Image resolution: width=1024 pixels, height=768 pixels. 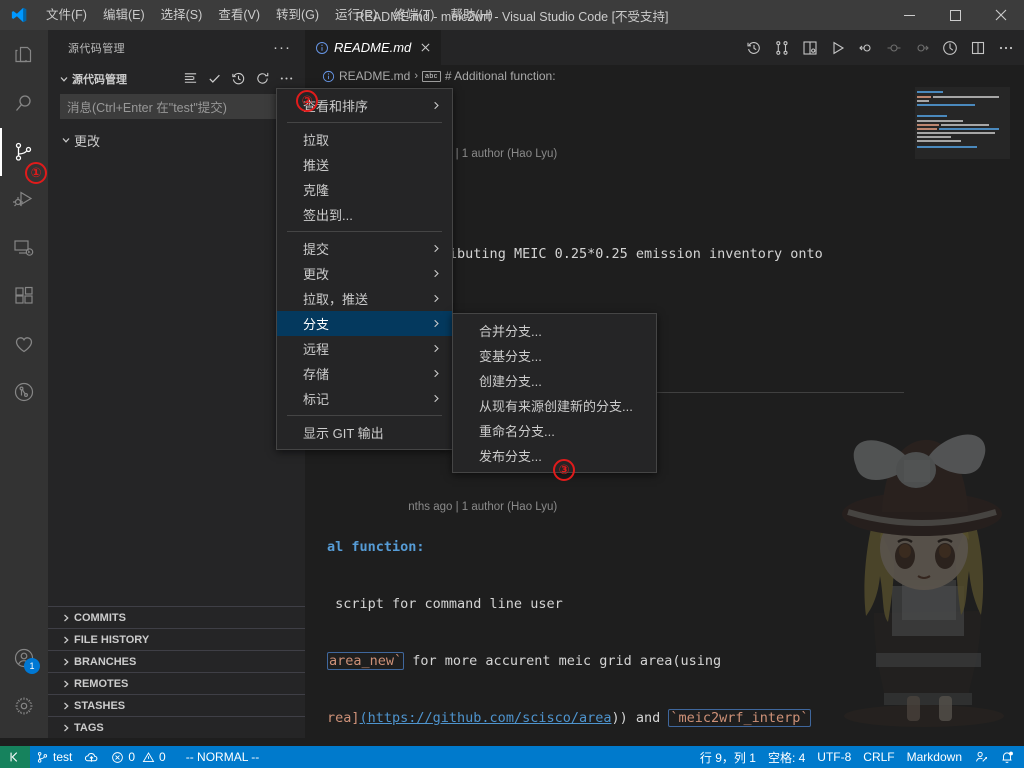 I want to click on menu-item-show-git-output: 显示 GIT 输出, so click(x=364, y=432).